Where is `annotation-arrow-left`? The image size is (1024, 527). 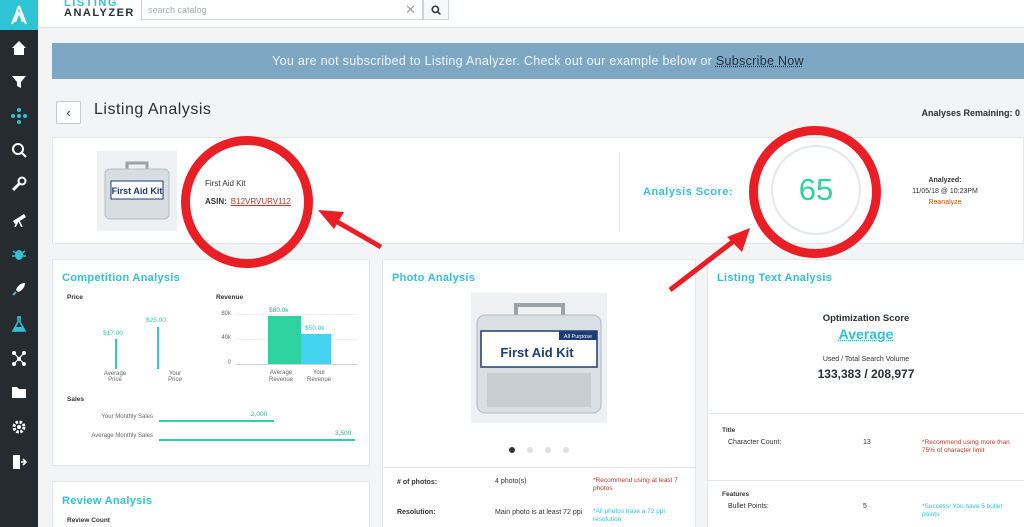
annotation-arrow-left is located at coordinates (349, 228).